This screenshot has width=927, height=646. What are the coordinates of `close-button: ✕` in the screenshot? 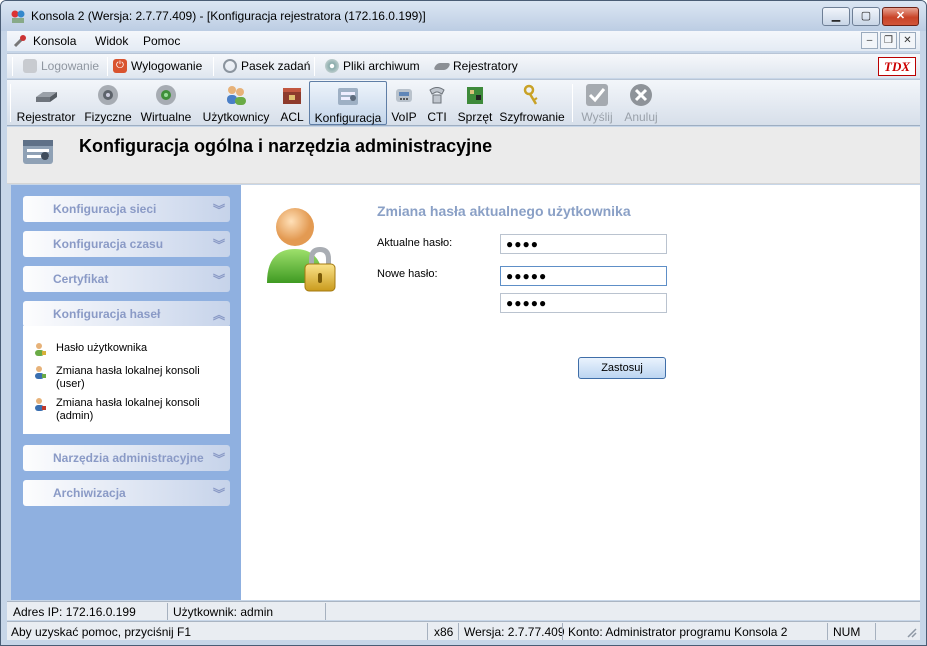 It's located at (900, 16).